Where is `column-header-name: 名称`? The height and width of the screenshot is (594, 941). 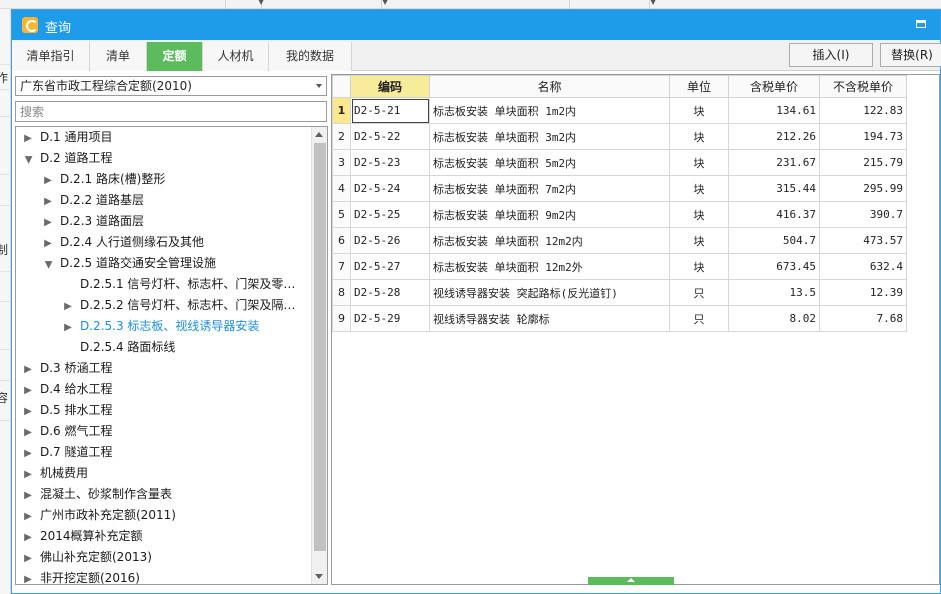 column-header-name: 名称 is located at coordinates (549, 86).